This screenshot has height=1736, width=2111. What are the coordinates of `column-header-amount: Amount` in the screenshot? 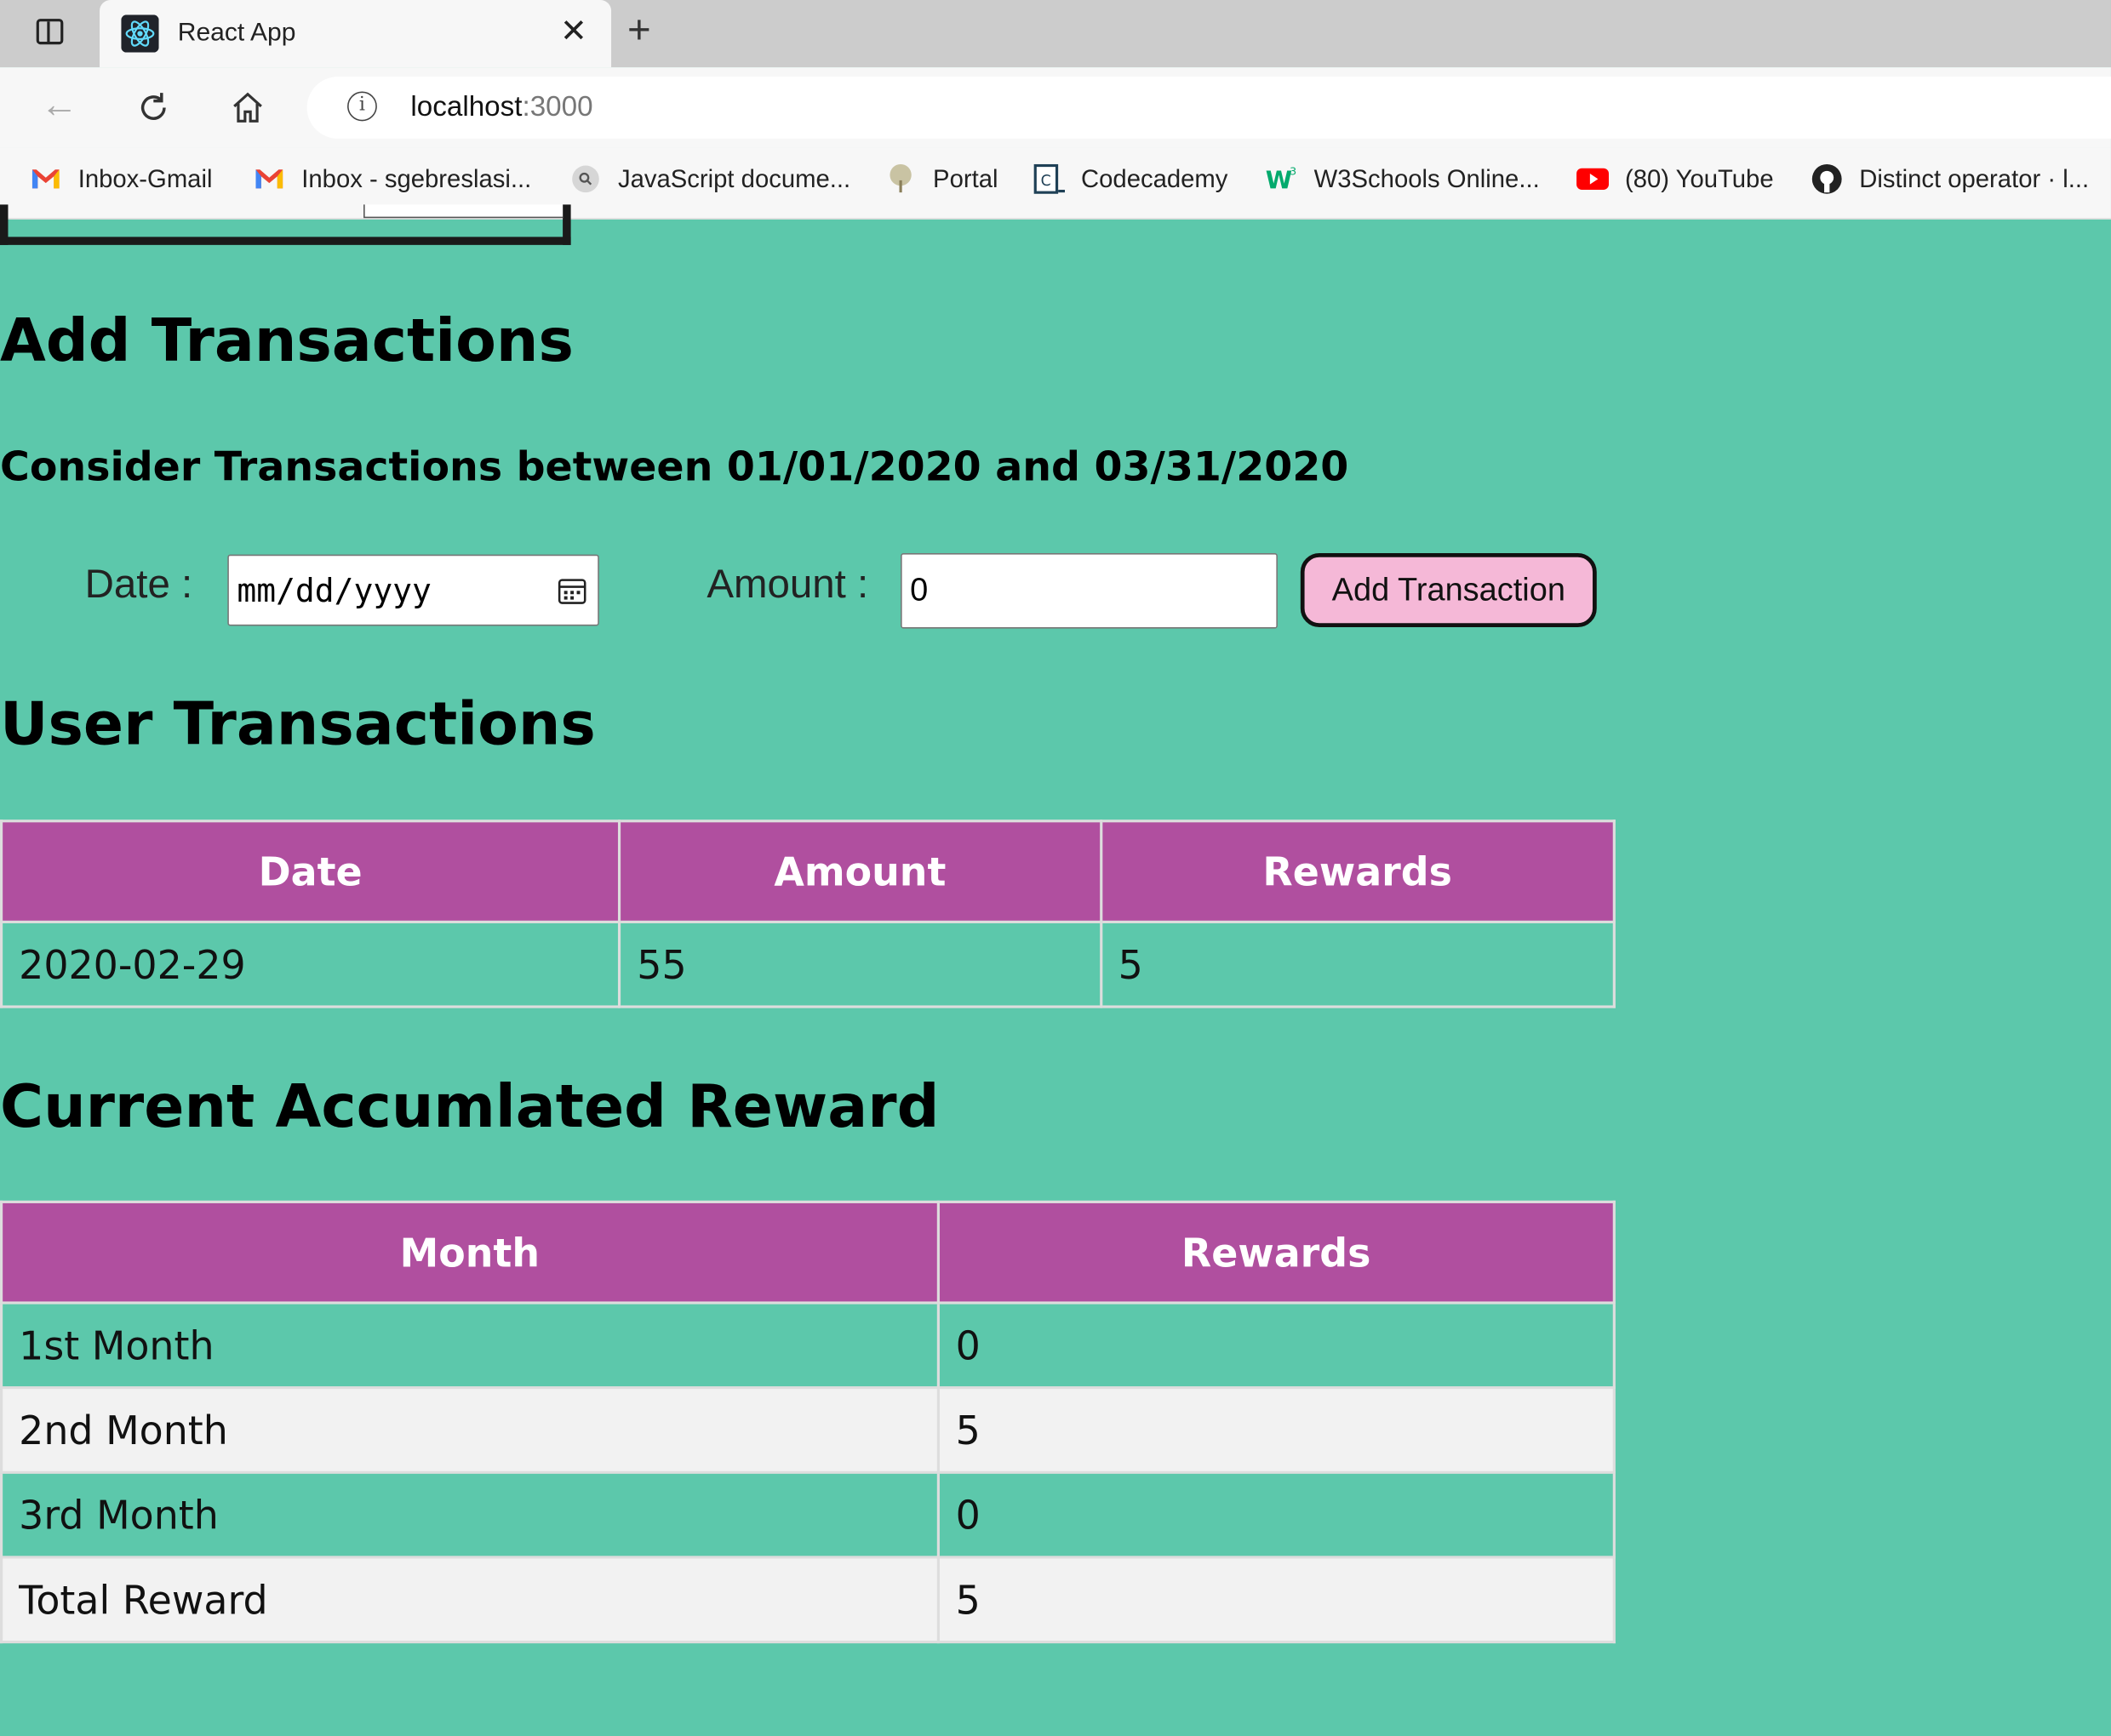 It's located at (860, 871).